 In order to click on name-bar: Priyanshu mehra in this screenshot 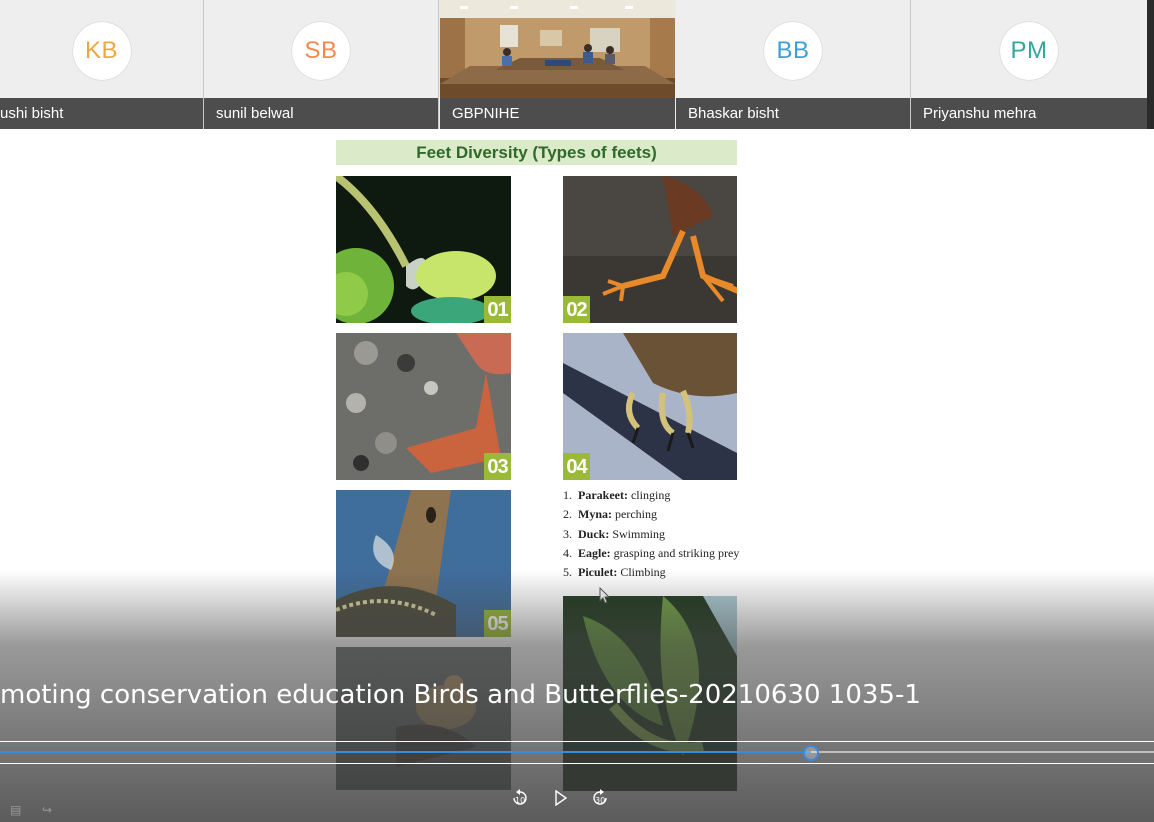, I will do `click(1029, 113)`.